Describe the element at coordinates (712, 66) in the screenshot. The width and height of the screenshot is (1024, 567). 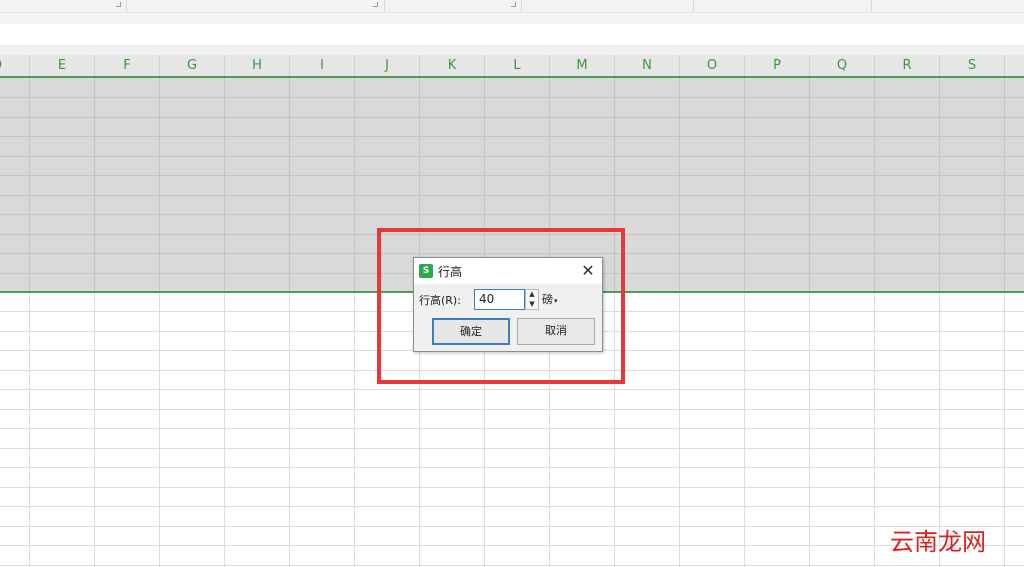
I see `column-header-o: O` at that location.